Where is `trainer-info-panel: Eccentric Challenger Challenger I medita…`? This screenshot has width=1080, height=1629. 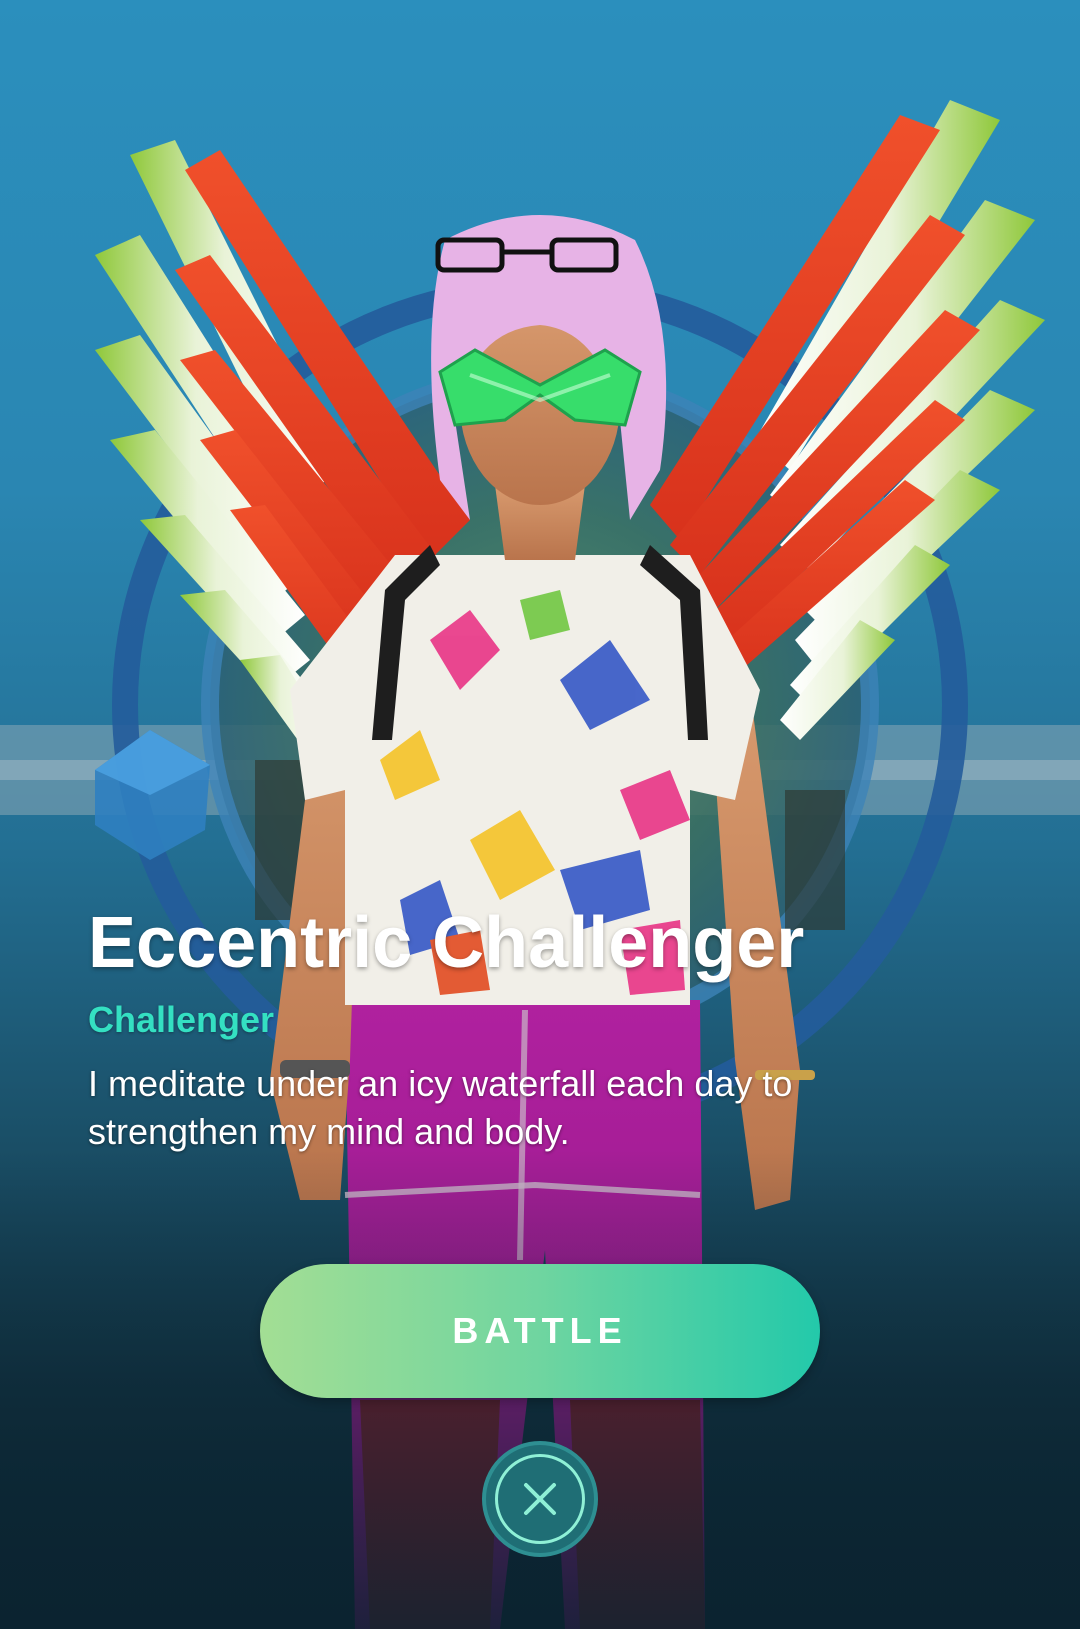
trainer-info-panel: Eccentric Challenger Challenger I medita… is located at coordinates (518, 1028).